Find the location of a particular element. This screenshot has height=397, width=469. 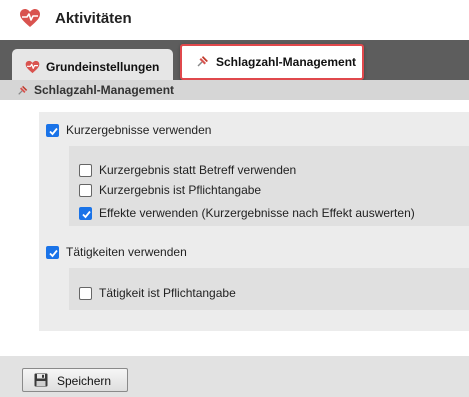

tab-label: Grundeinstellungen is located at coordinates (103, 67).